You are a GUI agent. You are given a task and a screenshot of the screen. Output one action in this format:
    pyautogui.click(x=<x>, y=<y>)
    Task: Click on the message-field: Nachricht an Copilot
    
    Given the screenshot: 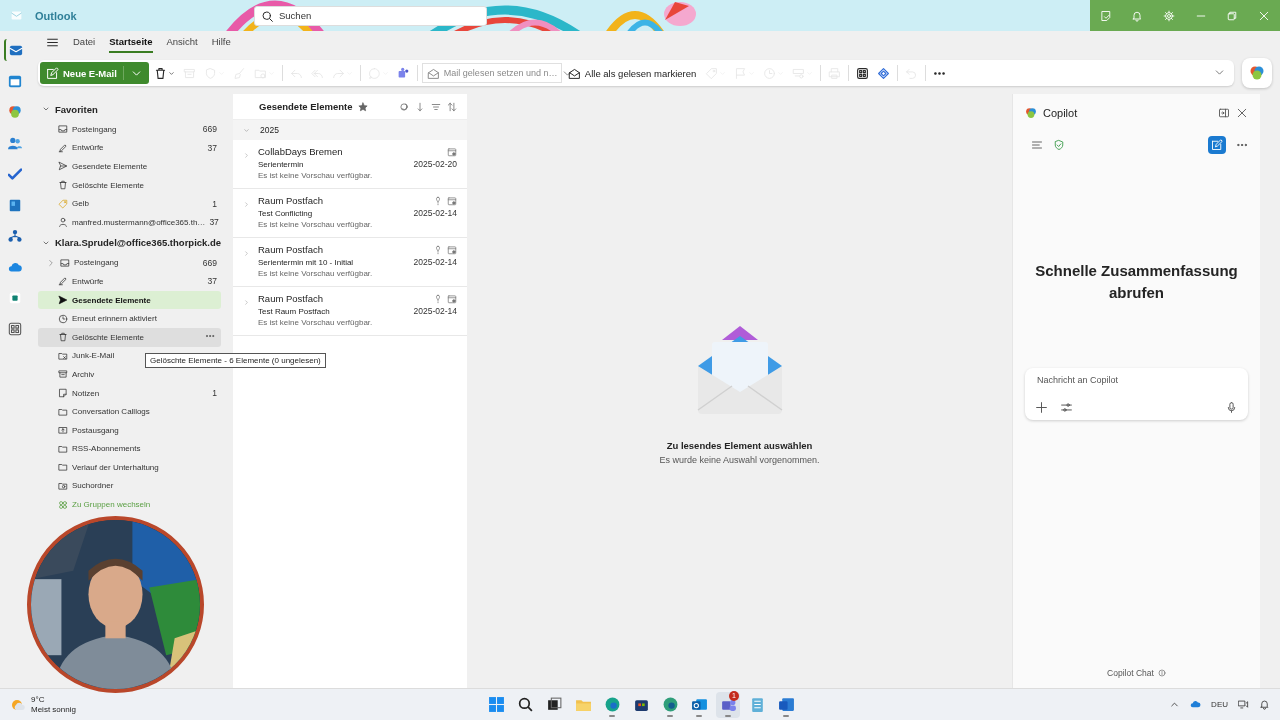 What is the action you would take?
    pyautogui.click(x=1136, y=380)
    